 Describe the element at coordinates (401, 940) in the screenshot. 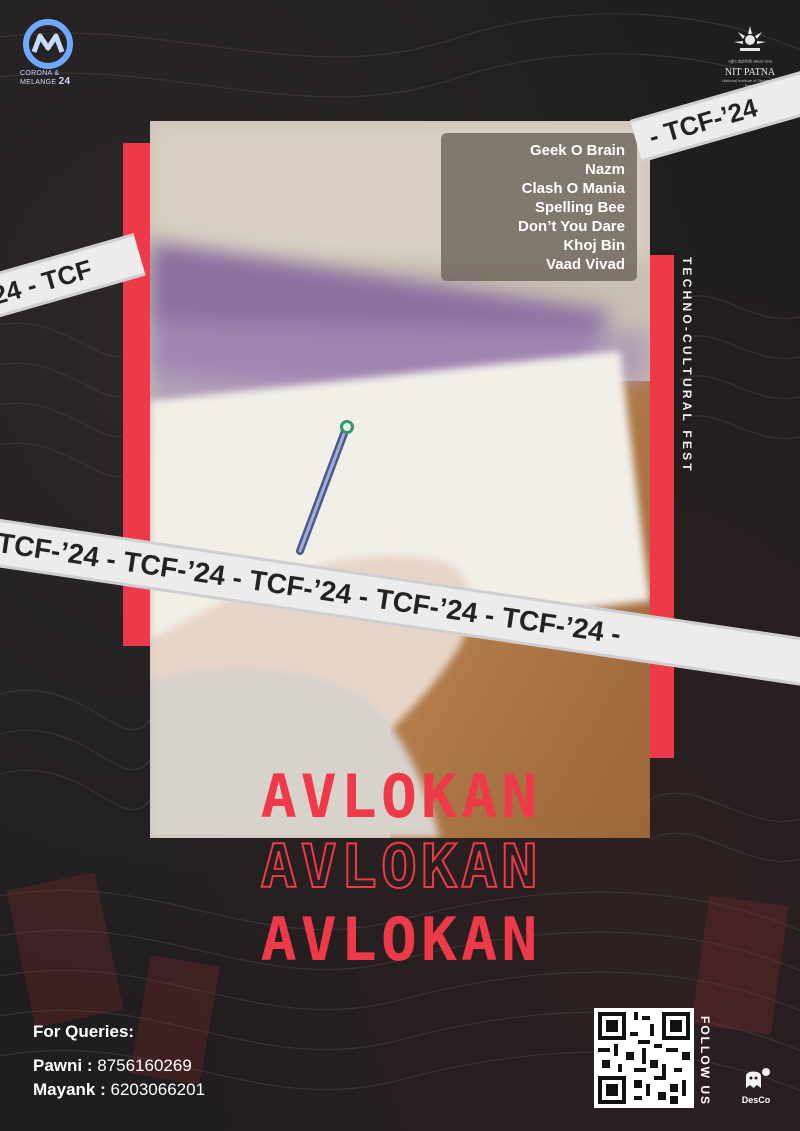

I see `title-avlokan-3: AVLOKAN` at that location.